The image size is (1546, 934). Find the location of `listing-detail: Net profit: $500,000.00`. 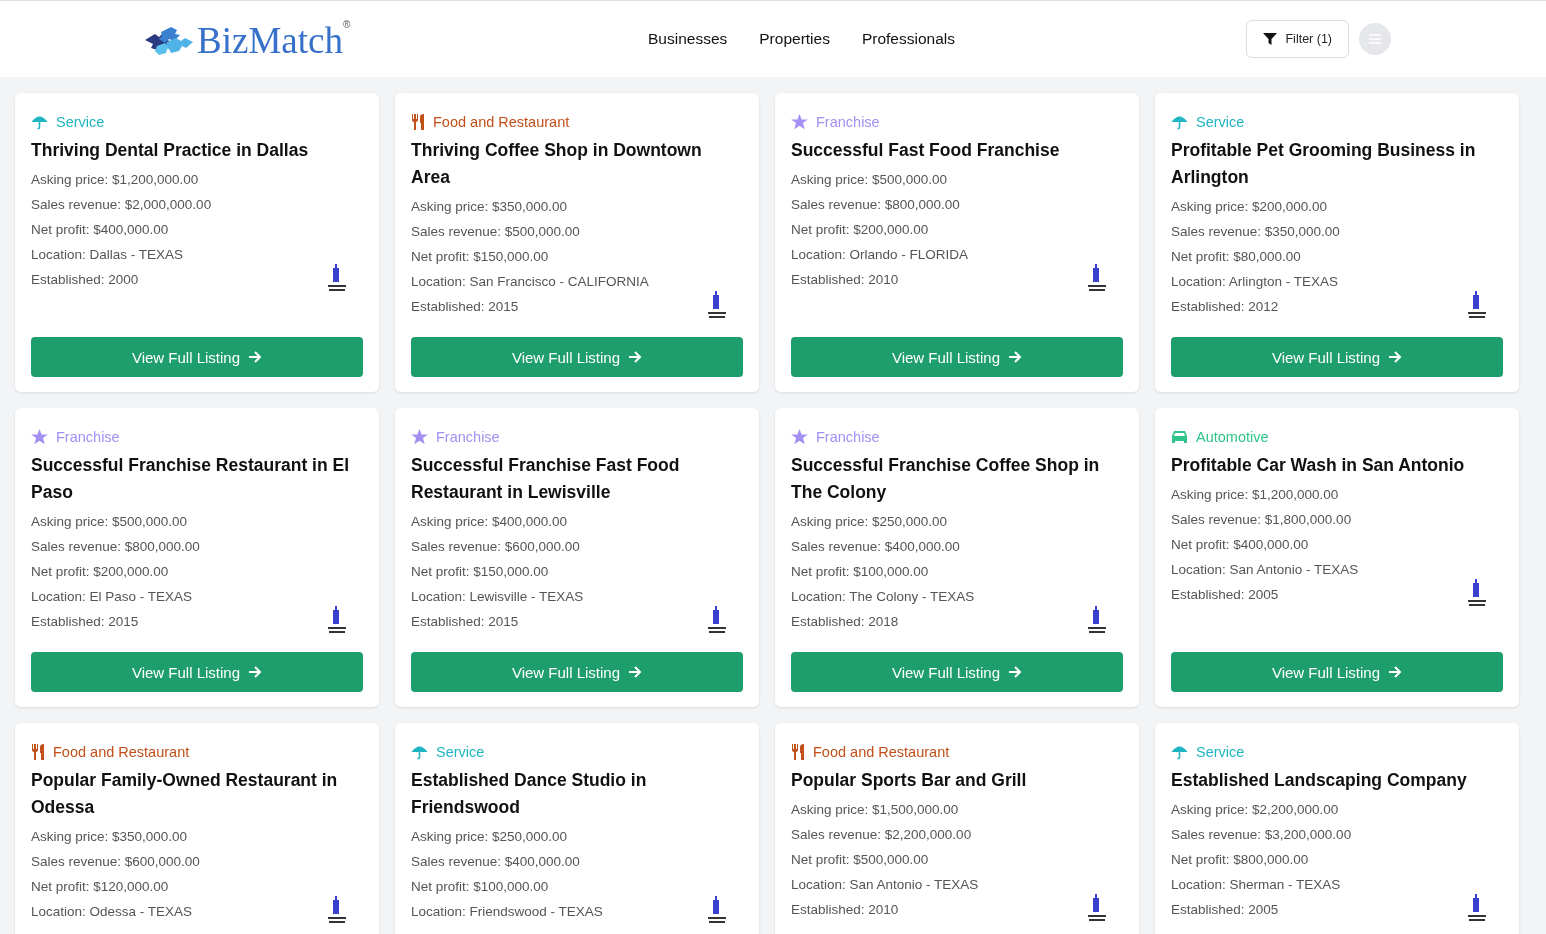

listing-detail: Net profit: $500,000.00 is located at coordinates (860, 860).